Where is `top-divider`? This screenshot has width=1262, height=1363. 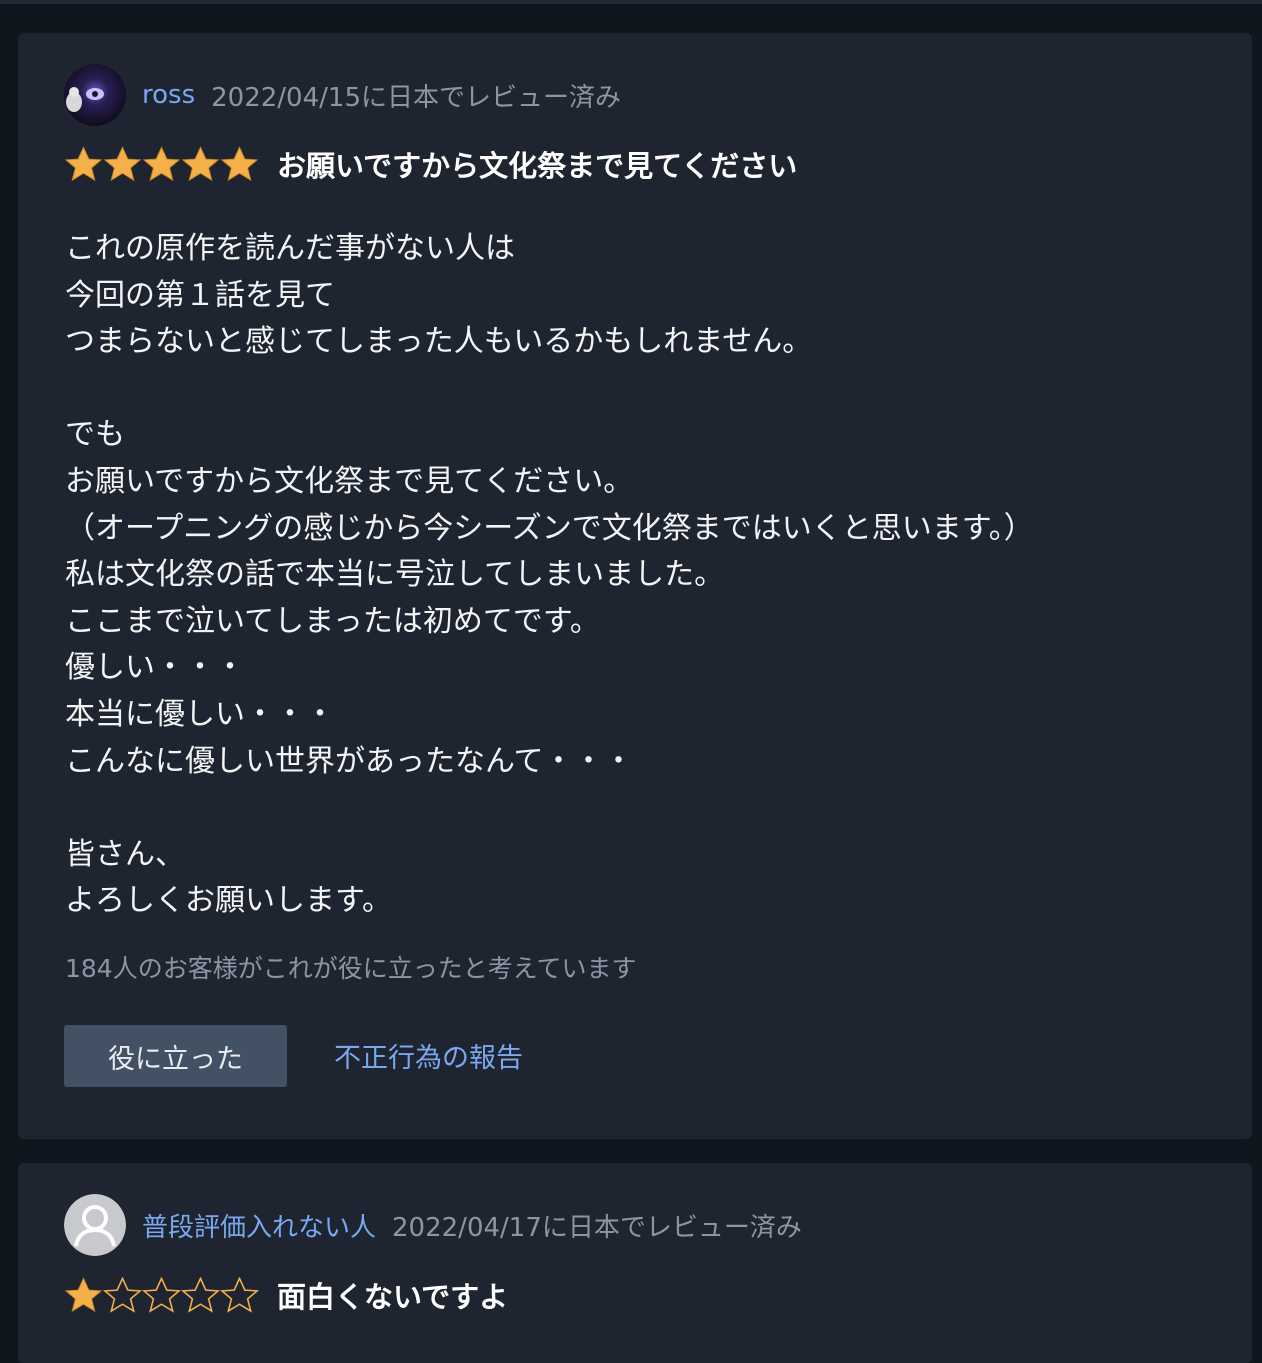 top-divider is located at coordinates (631, 2).